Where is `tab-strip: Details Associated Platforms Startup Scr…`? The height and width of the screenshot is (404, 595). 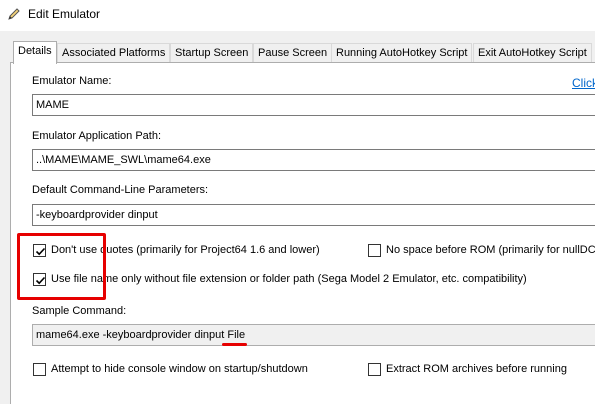 tab-strip: Details Associated Platforms Startup Scr… is located at coordinates (297, 52).